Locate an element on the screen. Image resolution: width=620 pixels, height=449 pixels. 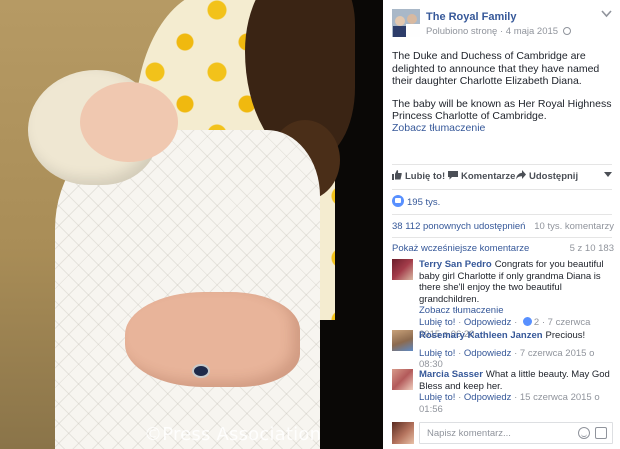
baby-face is located at coordinates (129, 122).